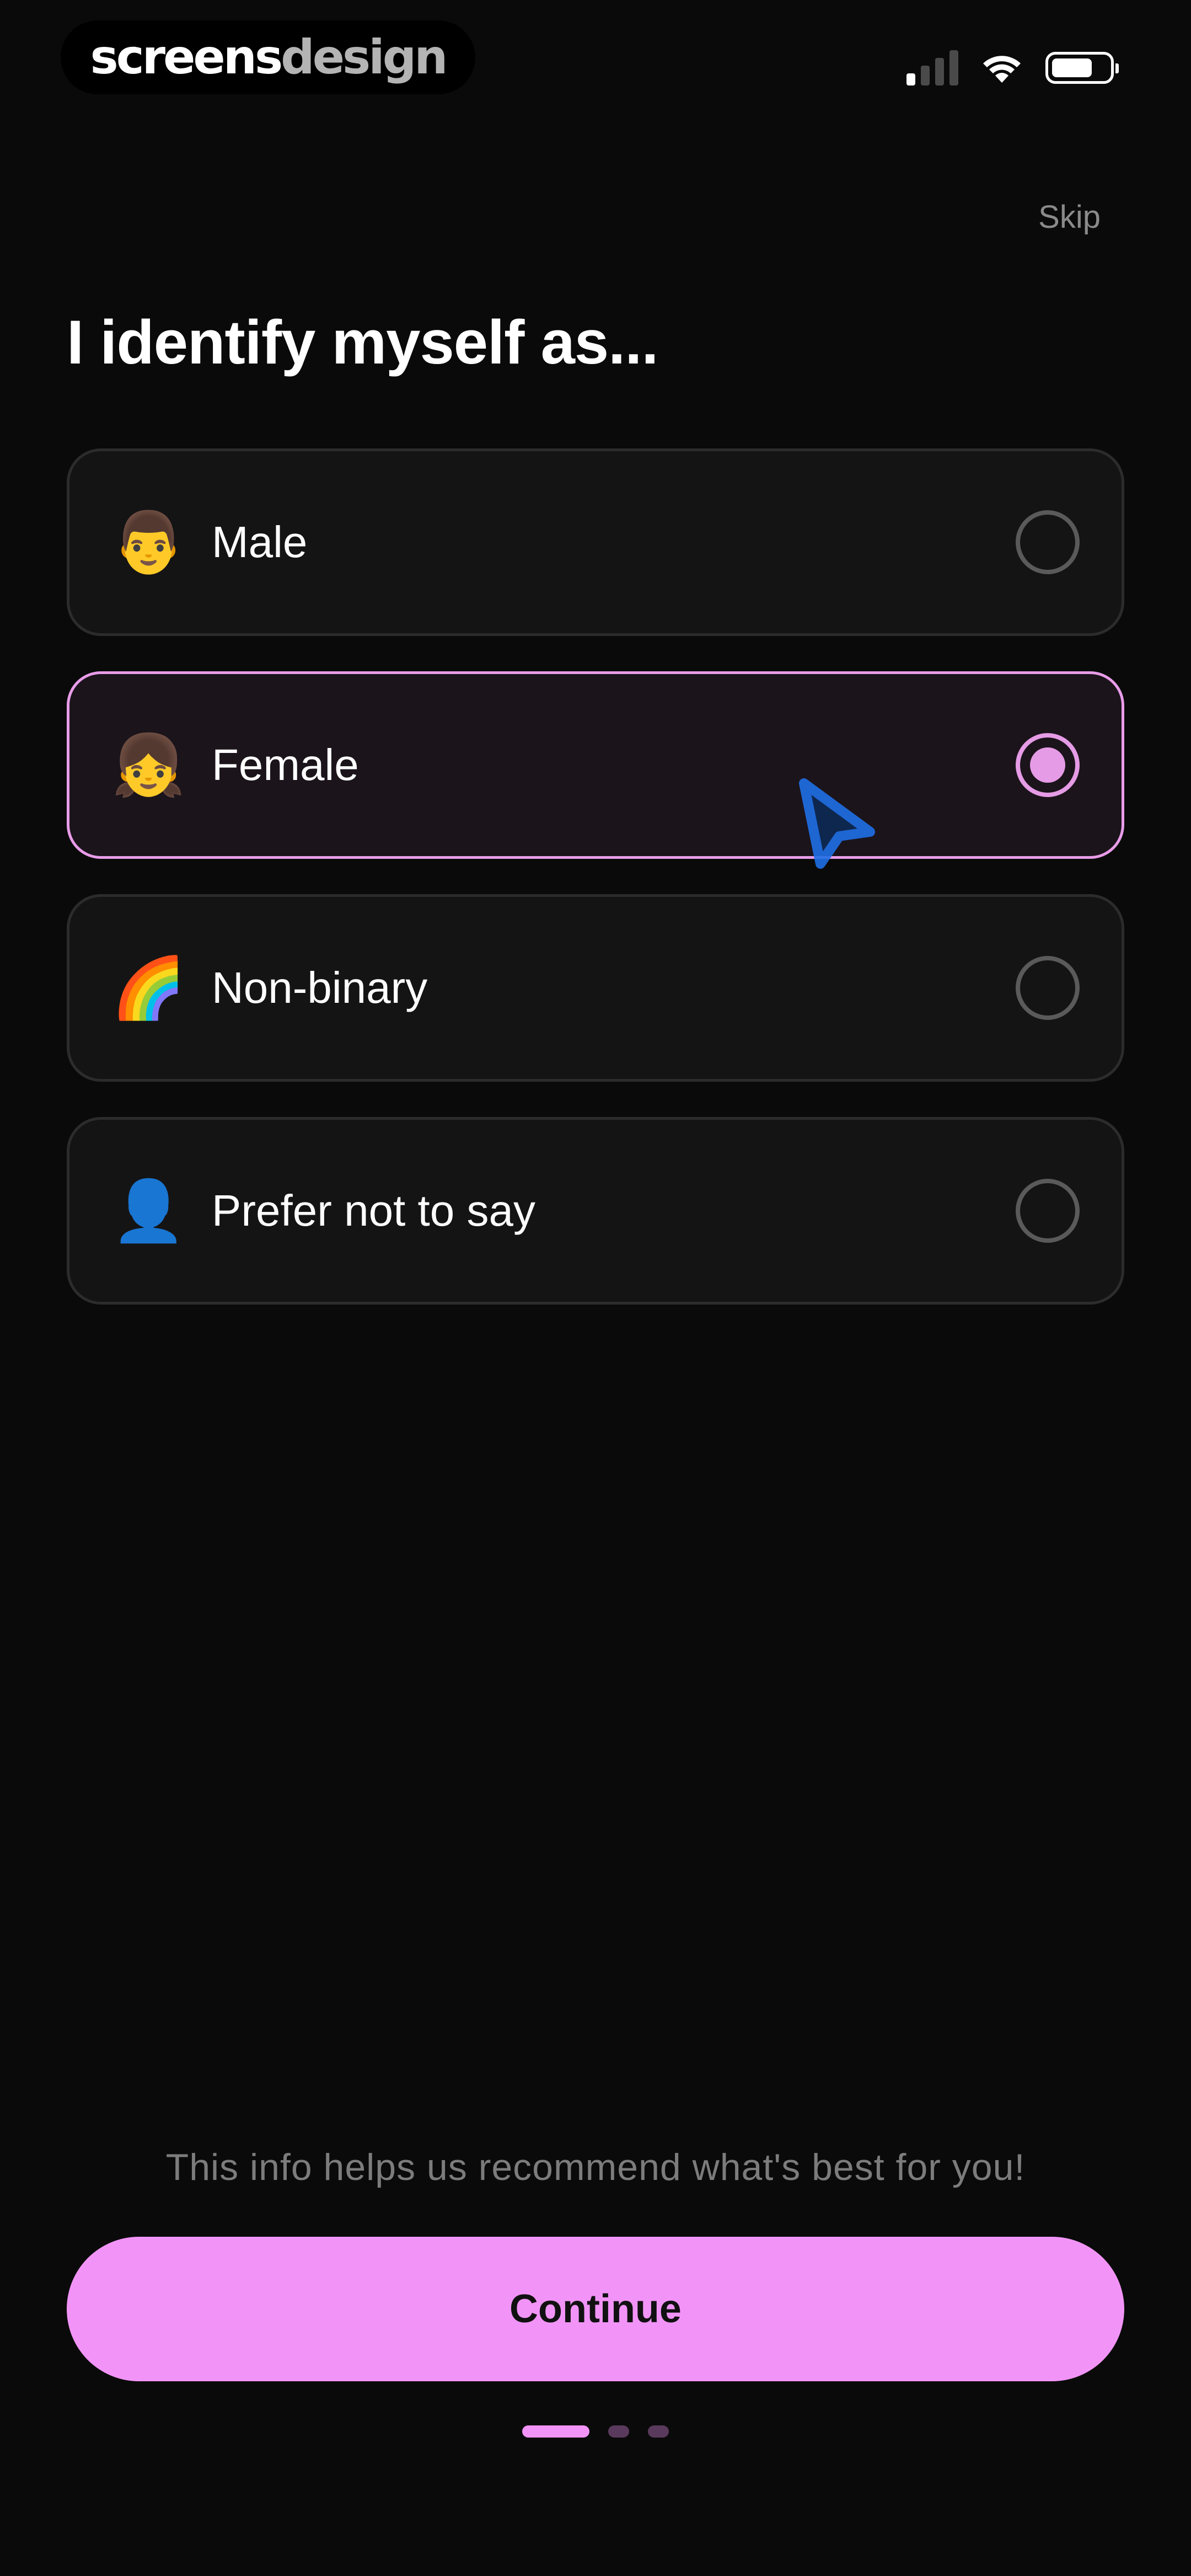 The image size is (1191, 2576). I want to click on status-icons, so click(1013, 68).